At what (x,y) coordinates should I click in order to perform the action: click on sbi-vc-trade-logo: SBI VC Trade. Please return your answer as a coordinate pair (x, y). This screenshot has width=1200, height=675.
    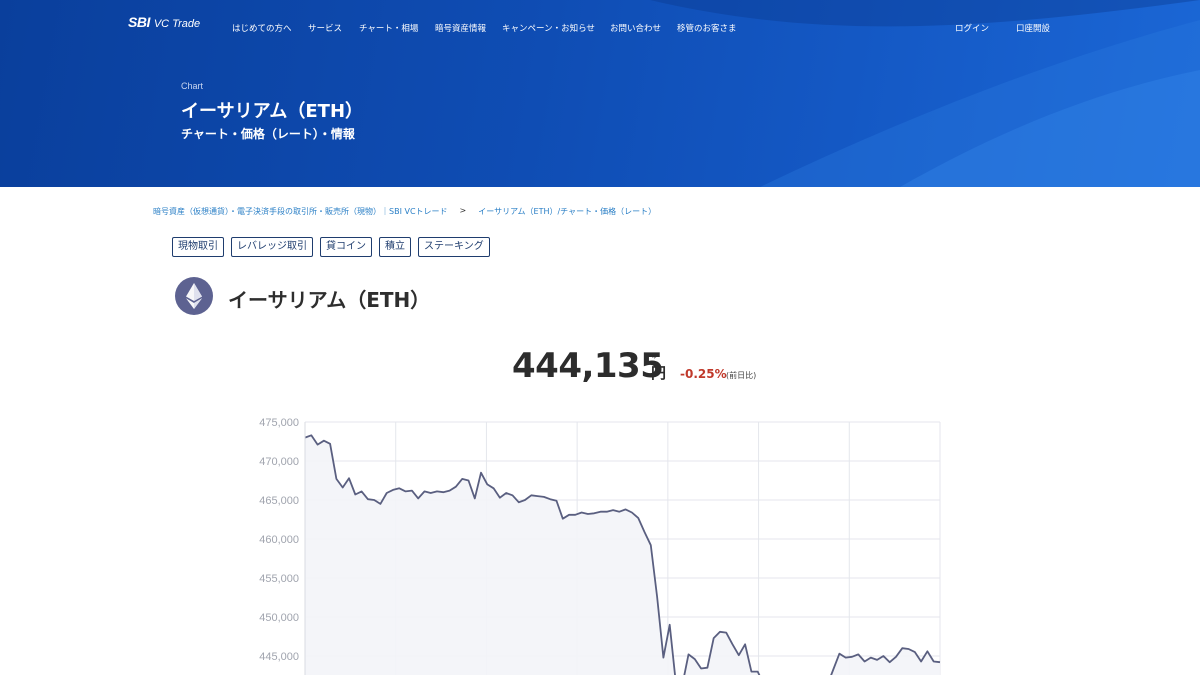
    Looking at the image, I should click on (164, 22).